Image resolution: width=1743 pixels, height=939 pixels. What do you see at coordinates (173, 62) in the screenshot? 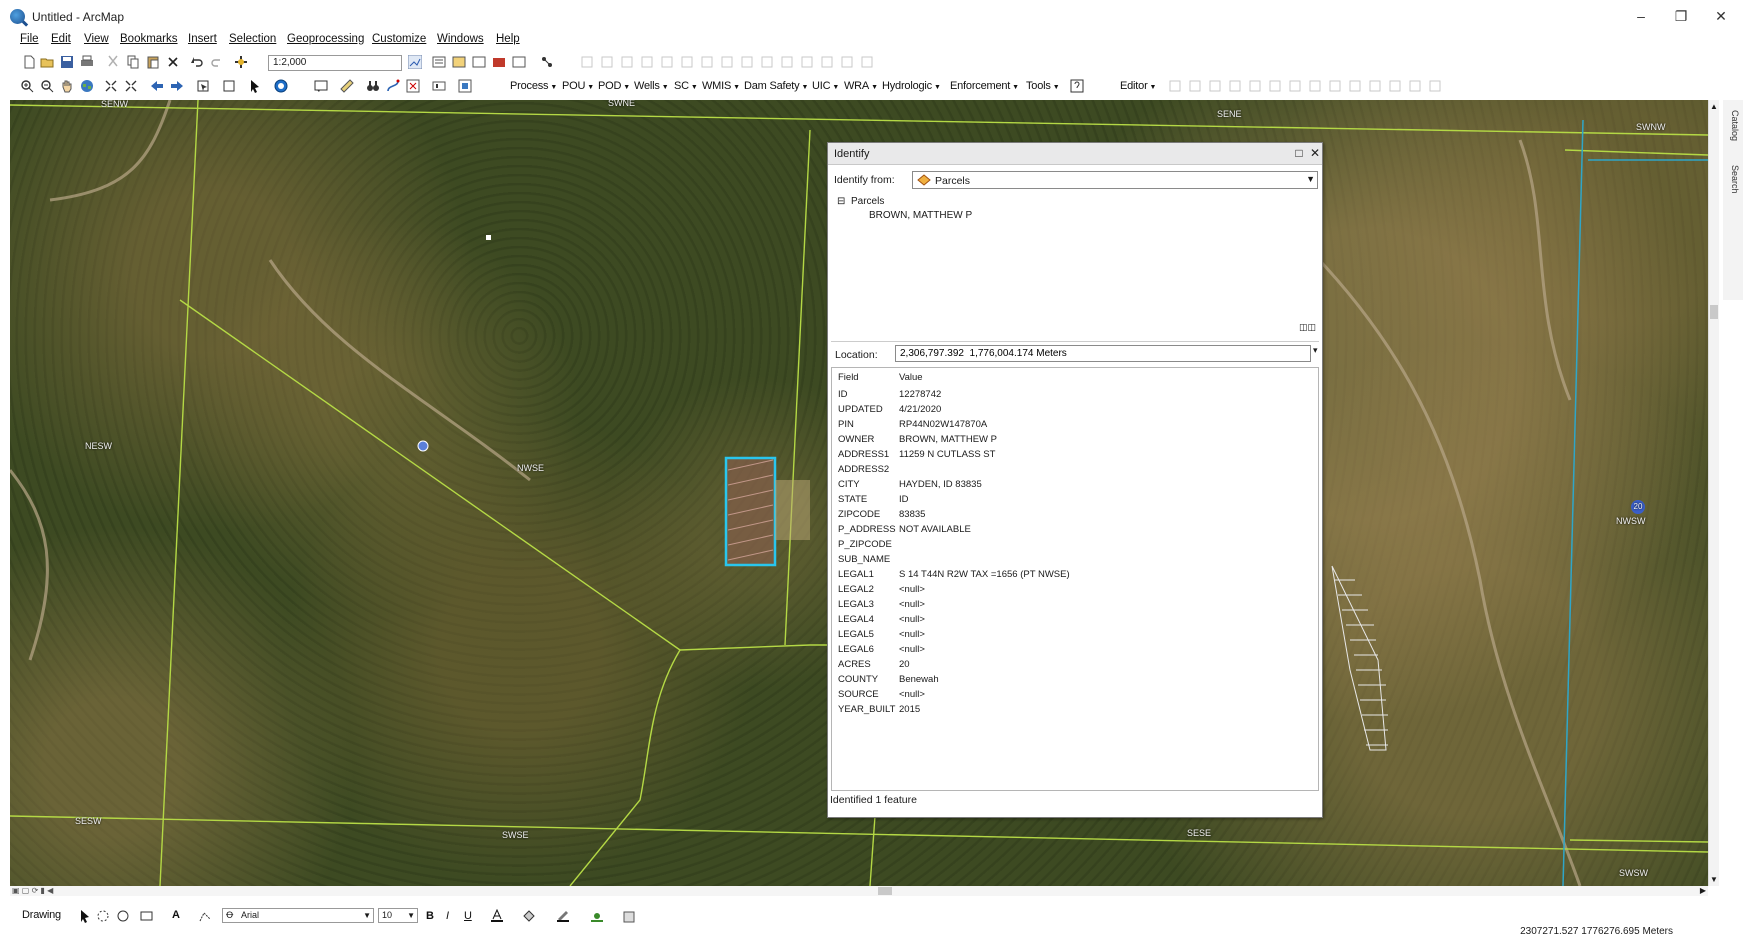
I see `delete-icon` at bounding box center [173, 62].